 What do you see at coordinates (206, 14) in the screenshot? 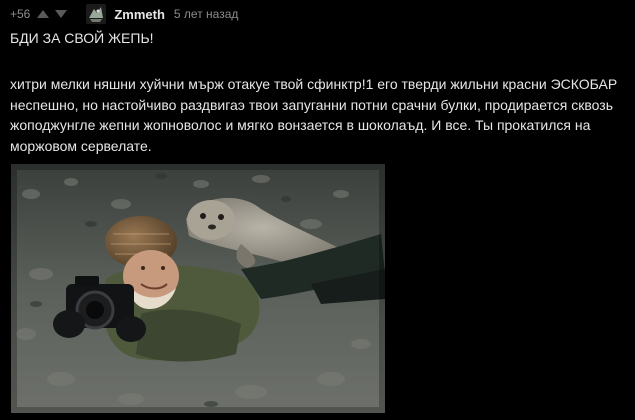
I see `comment-timestamp: 5 лет назад` at bounding box center [206, 14].